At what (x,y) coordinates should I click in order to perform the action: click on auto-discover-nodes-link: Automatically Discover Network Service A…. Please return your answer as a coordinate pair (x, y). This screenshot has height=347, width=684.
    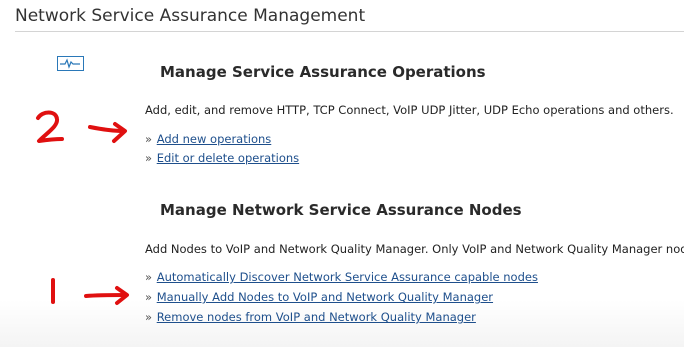
    Looking at the image, I should click on (347, 277).